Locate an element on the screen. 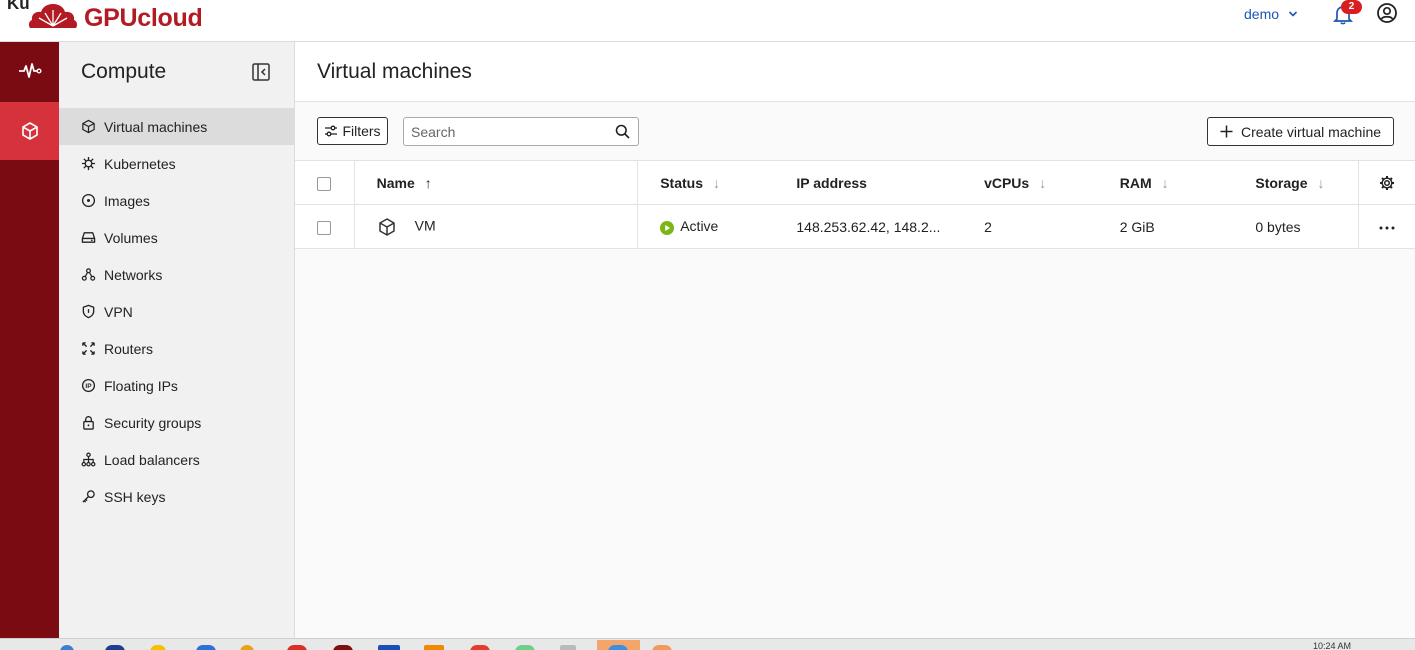 The image size is (1415, 650). create-vm-label: Create virtual machine is located at coordinates (1311, 131).